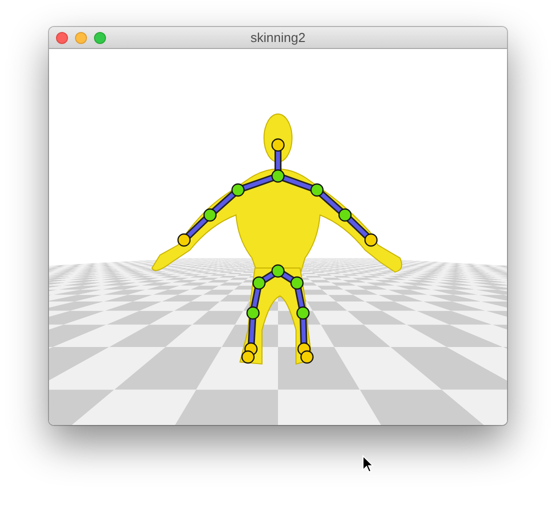 This screenshot has height=509, width=556. What do you see at coordinates (81, 38) in the screenshot?
I see `minimize-button` at bounding box center [81, 38].